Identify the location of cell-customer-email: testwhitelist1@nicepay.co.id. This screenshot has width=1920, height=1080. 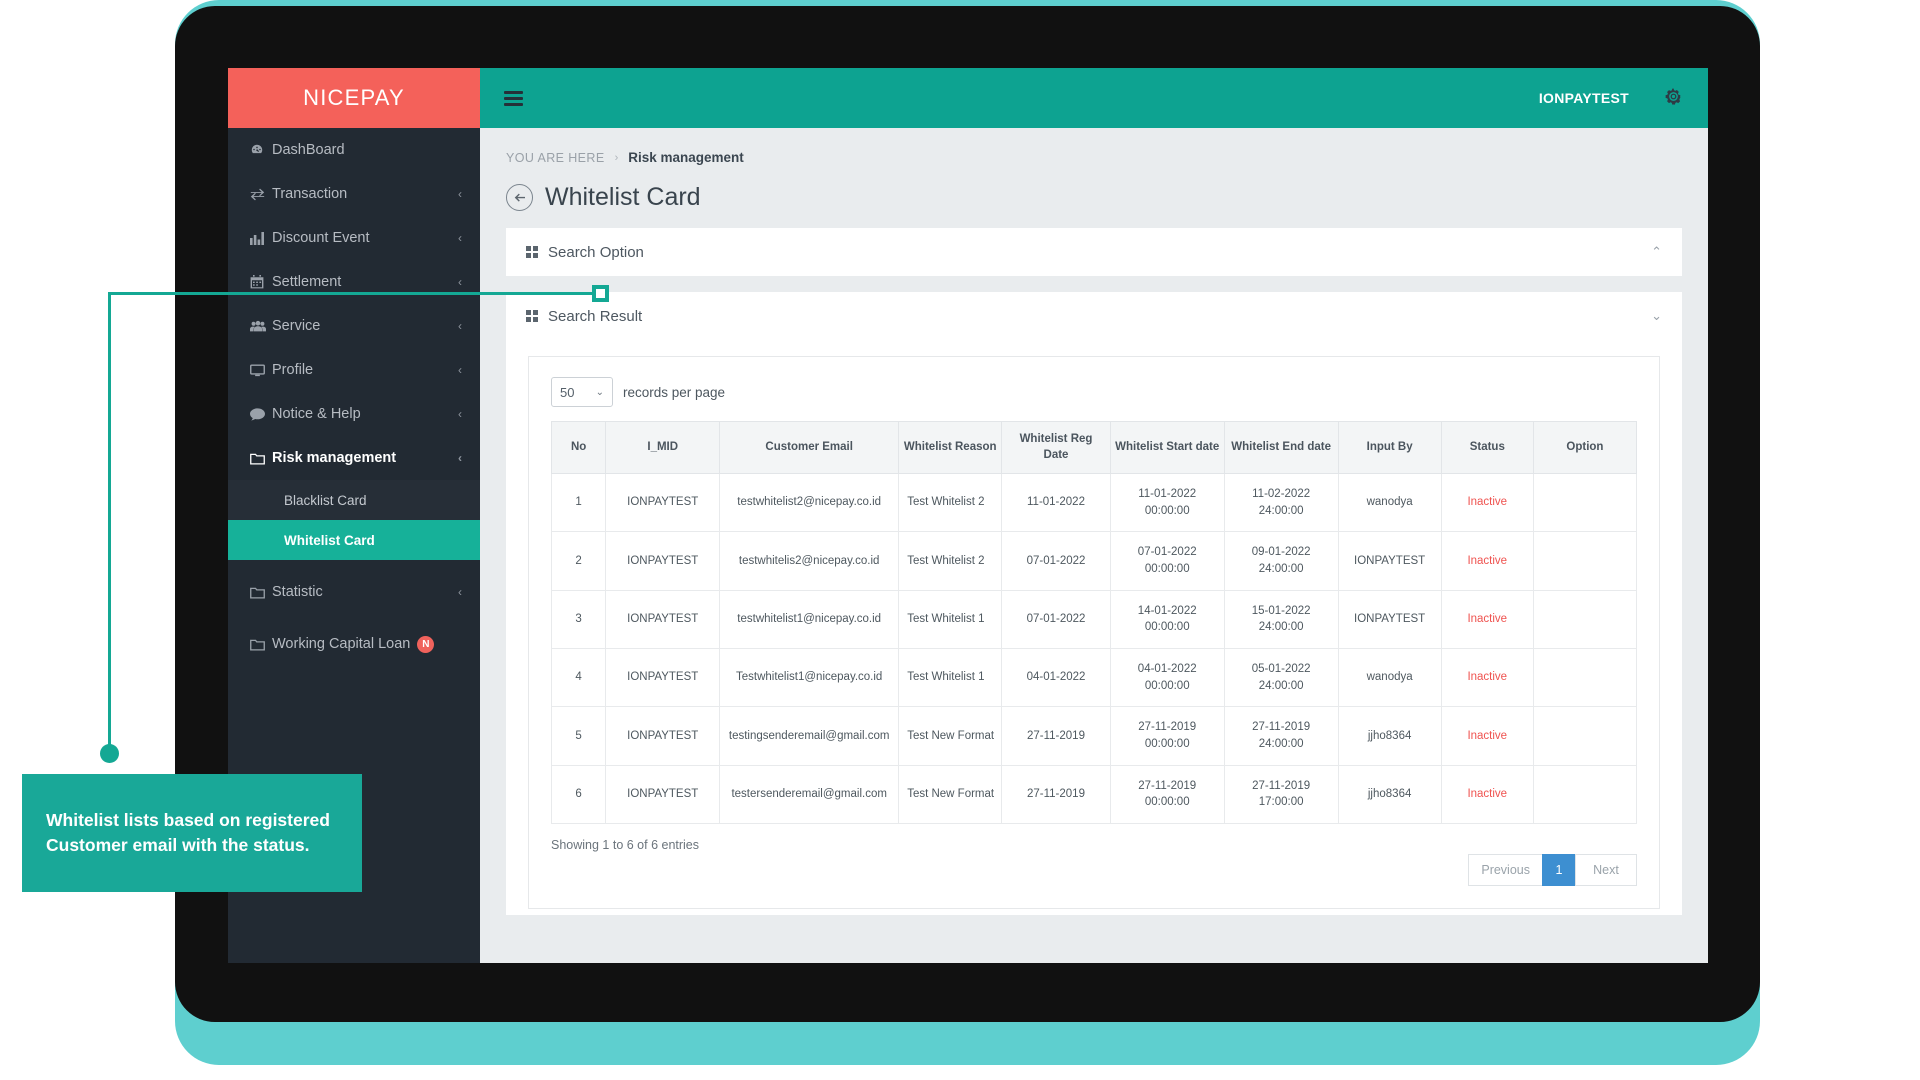
(809, 619).